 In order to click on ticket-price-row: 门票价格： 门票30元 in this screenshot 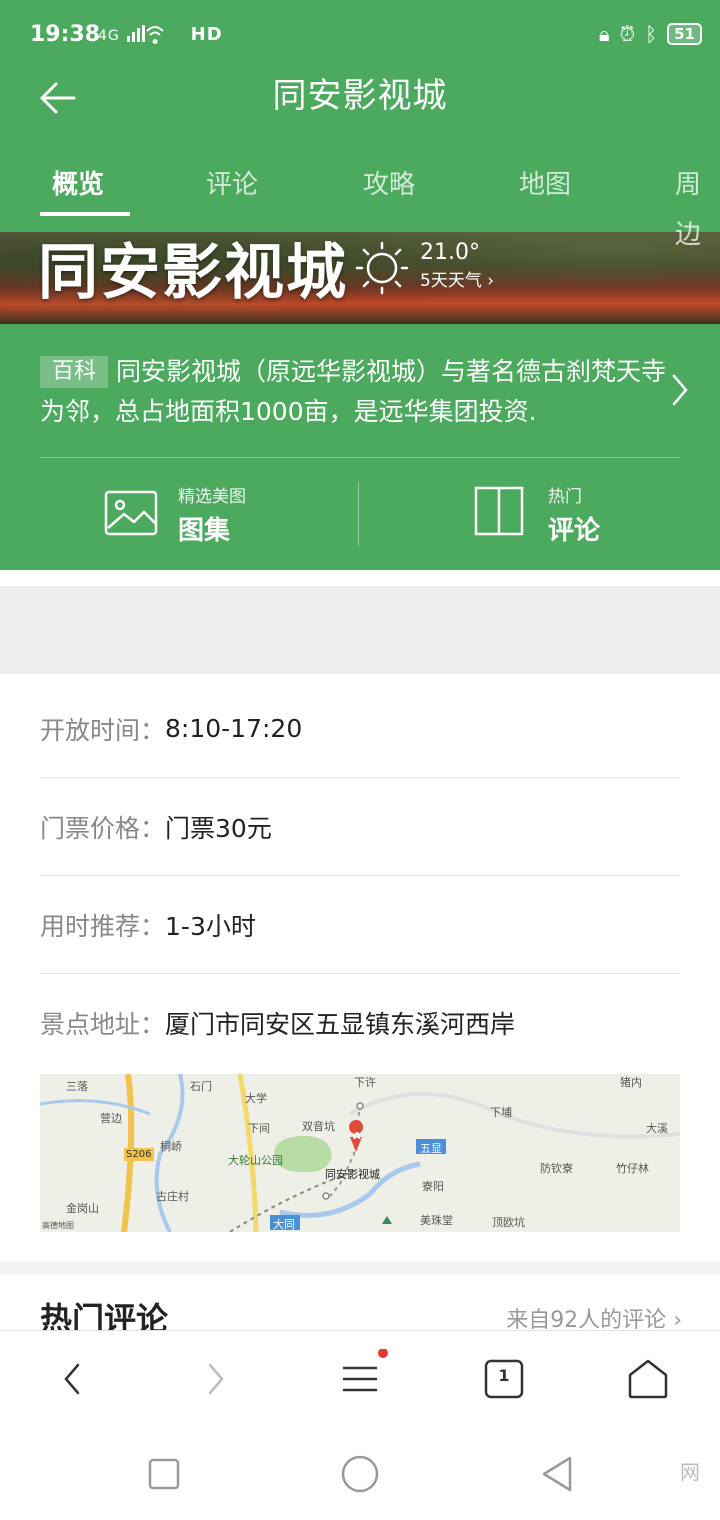, I will do `click(360, 827)`.